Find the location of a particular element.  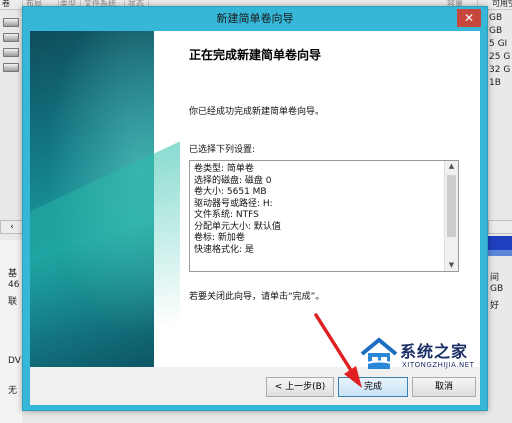

setting-volume-type: 卷类型: 简单卷 is located at coordinates (224, 169).